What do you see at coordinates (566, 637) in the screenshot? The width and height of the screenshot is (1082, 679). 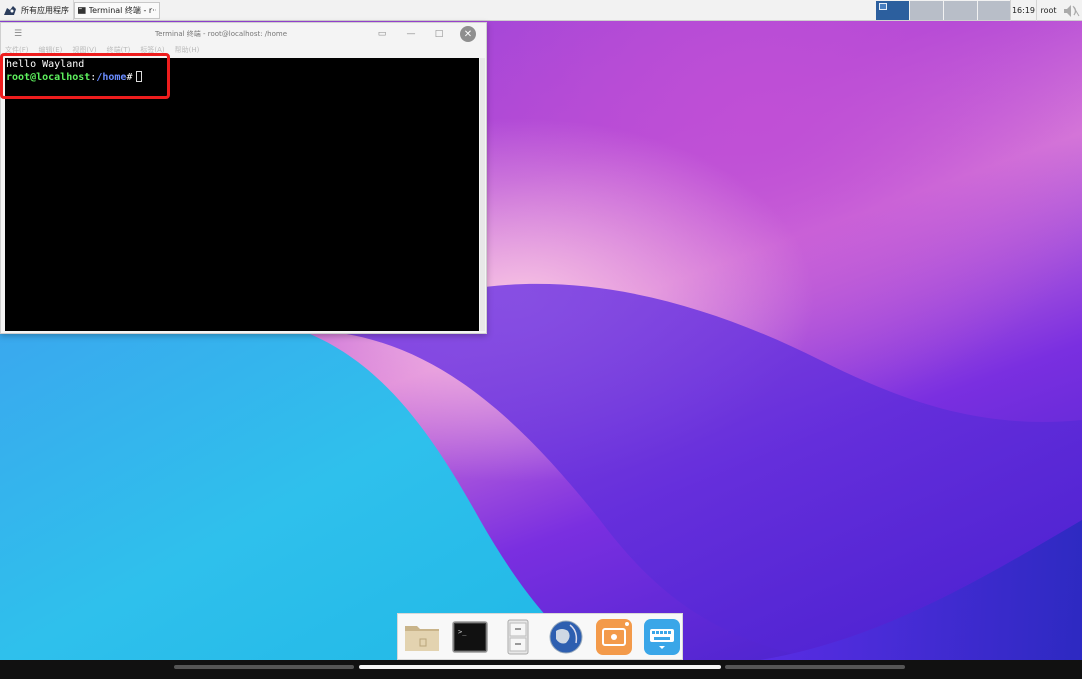 I see `web-browser-icon` at bounding box center [566, 637].